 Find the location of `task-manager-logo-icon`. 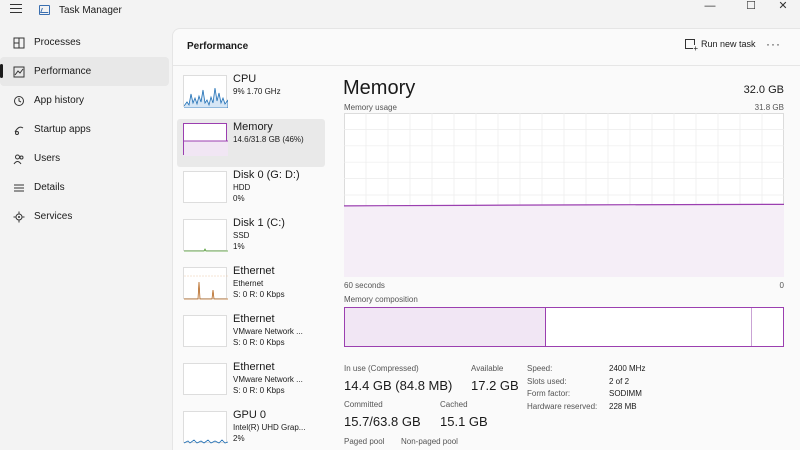

task-manager-logo-icon is located at coordinates (44, 10).